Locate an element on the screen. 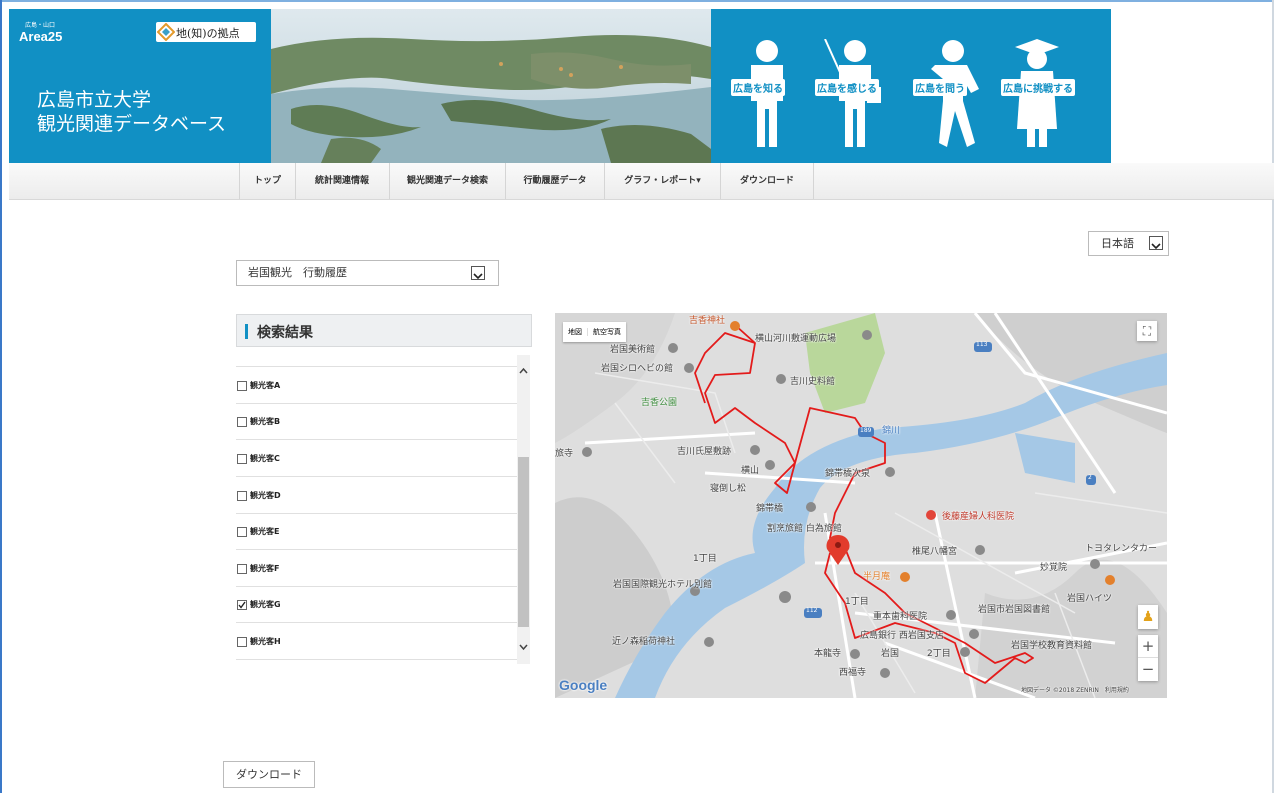 The height and width of the screenshot is (793, 1274). map-type-satellite: 航空写真 is located at coordinates (606, 332).